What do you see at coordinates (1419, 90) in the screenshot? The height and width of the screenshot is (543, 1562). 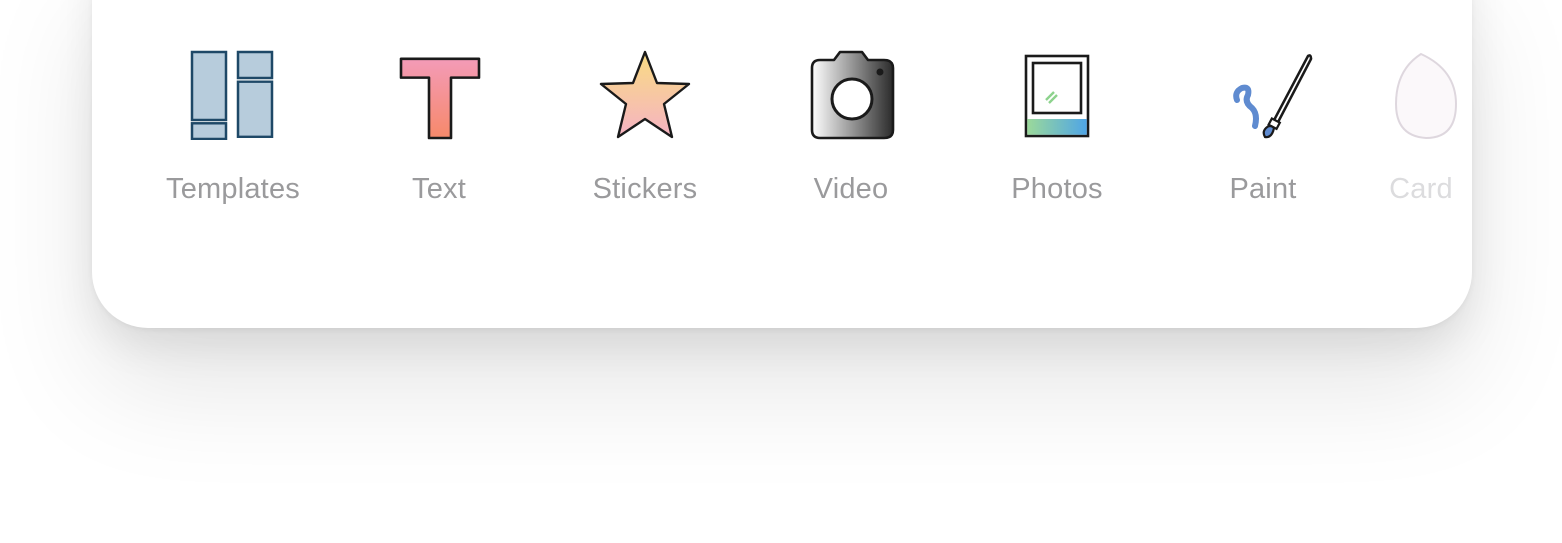 I see `card-icon` at bounding box center [1419, 90].